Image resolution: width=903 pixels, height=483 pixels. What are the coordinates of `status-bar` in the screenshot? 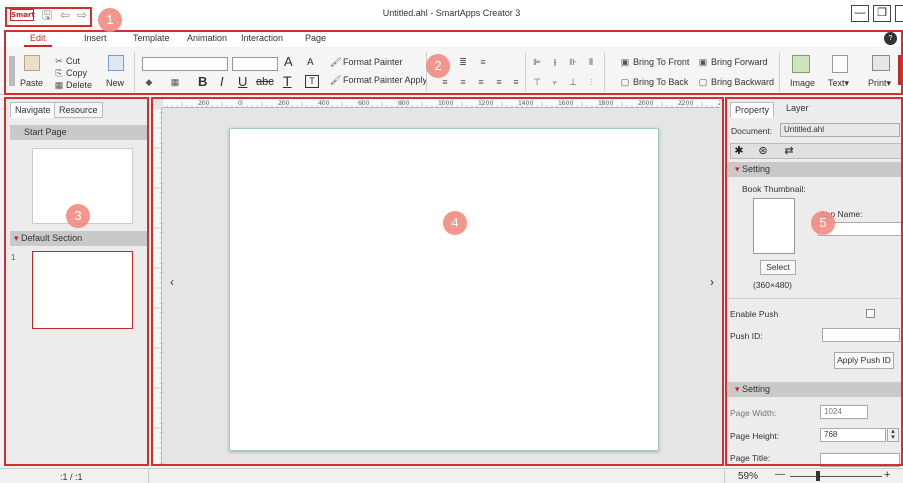 It's located at (451, 475).